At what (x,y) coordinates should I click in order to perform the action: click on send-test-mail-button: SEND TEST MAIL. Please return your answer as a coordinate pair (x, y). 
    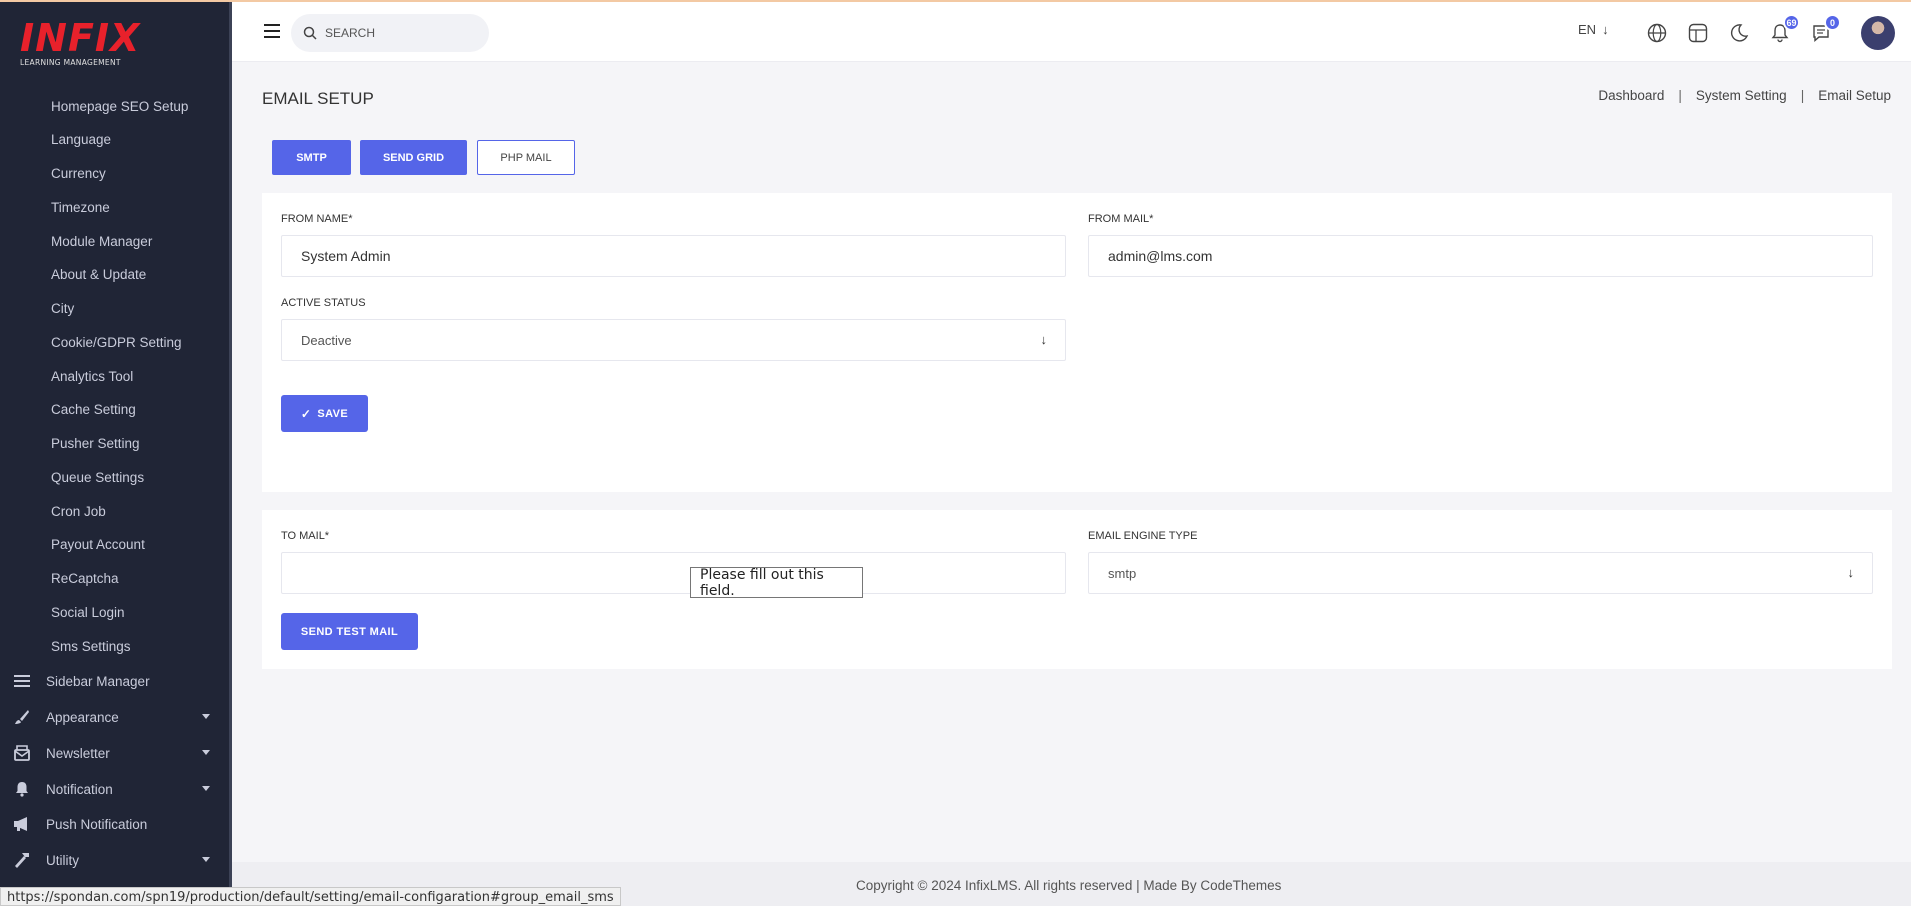
    Looking at the image, I should click on (349, 631).